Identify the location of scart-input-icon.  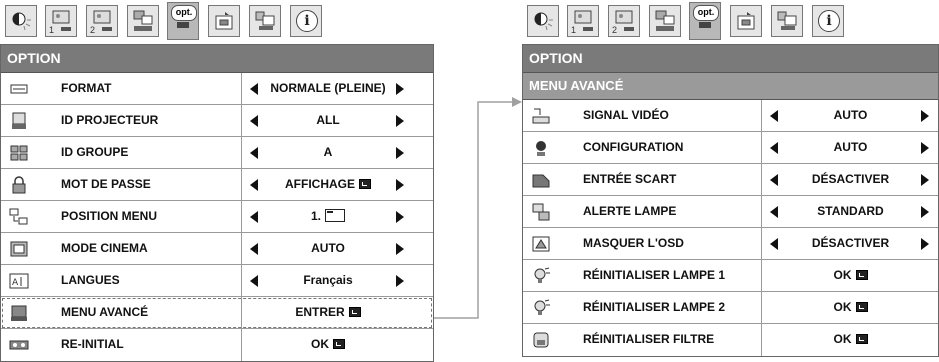
(541, 180).